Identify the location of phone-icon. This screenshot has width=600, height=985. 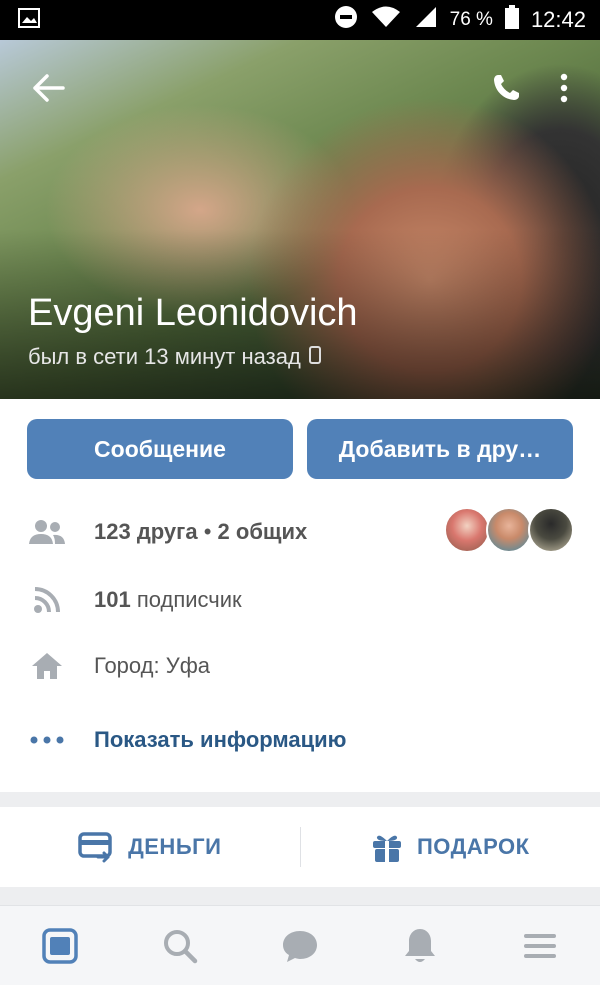
(506, 87).